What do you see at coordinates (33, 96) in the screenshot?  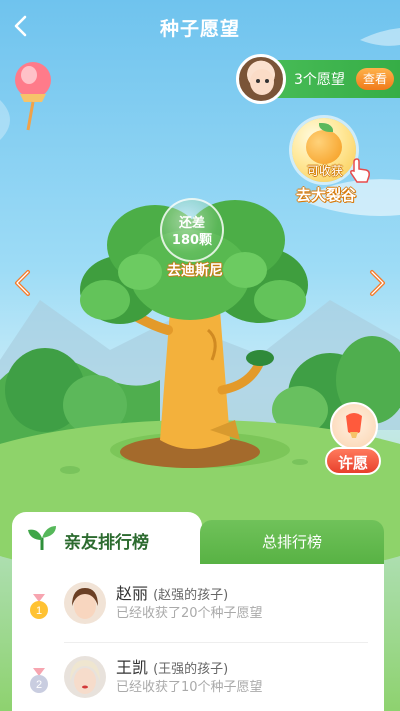 I see `sky-lantern-icon` at bounding box center [33, 96].